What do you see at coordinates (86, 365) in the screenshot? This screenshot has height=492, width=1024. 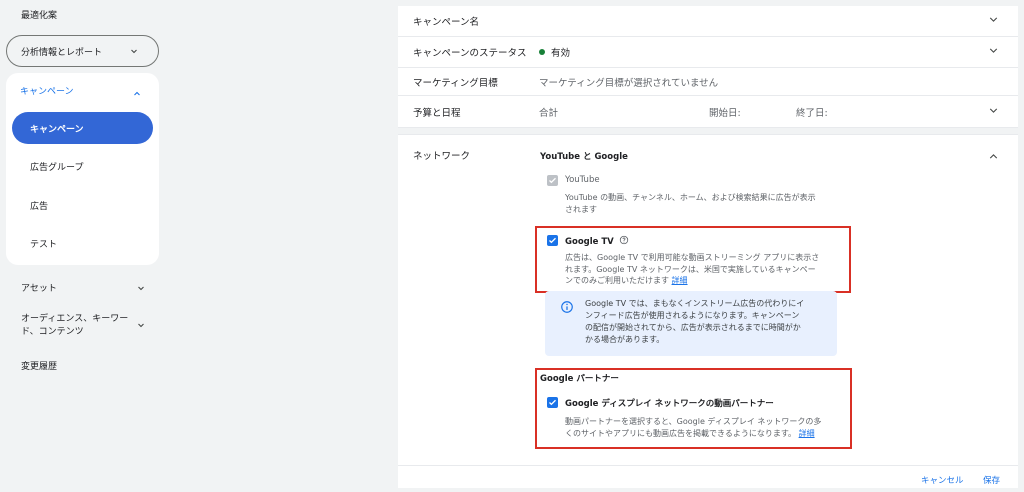 I see `sidebar-item-change-history: 変更履歴` at bounding box center [86, 365].